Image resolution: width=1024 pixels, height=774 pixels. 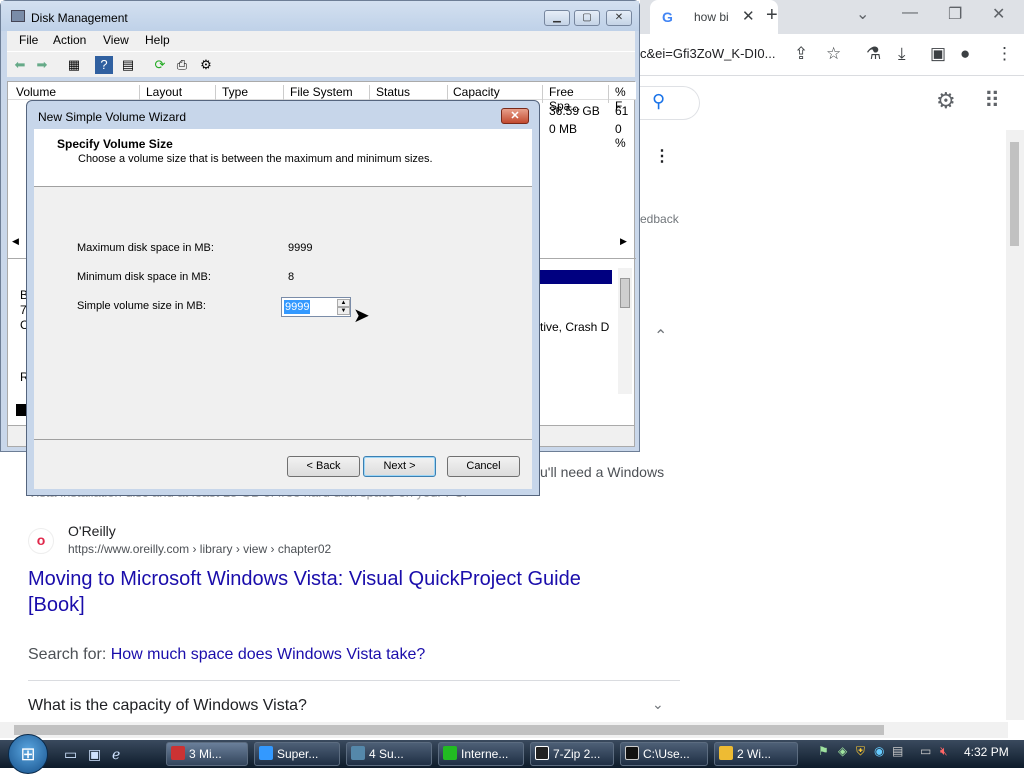 I want to click on settings-icon: ⚙, so click(x=206, y=65).